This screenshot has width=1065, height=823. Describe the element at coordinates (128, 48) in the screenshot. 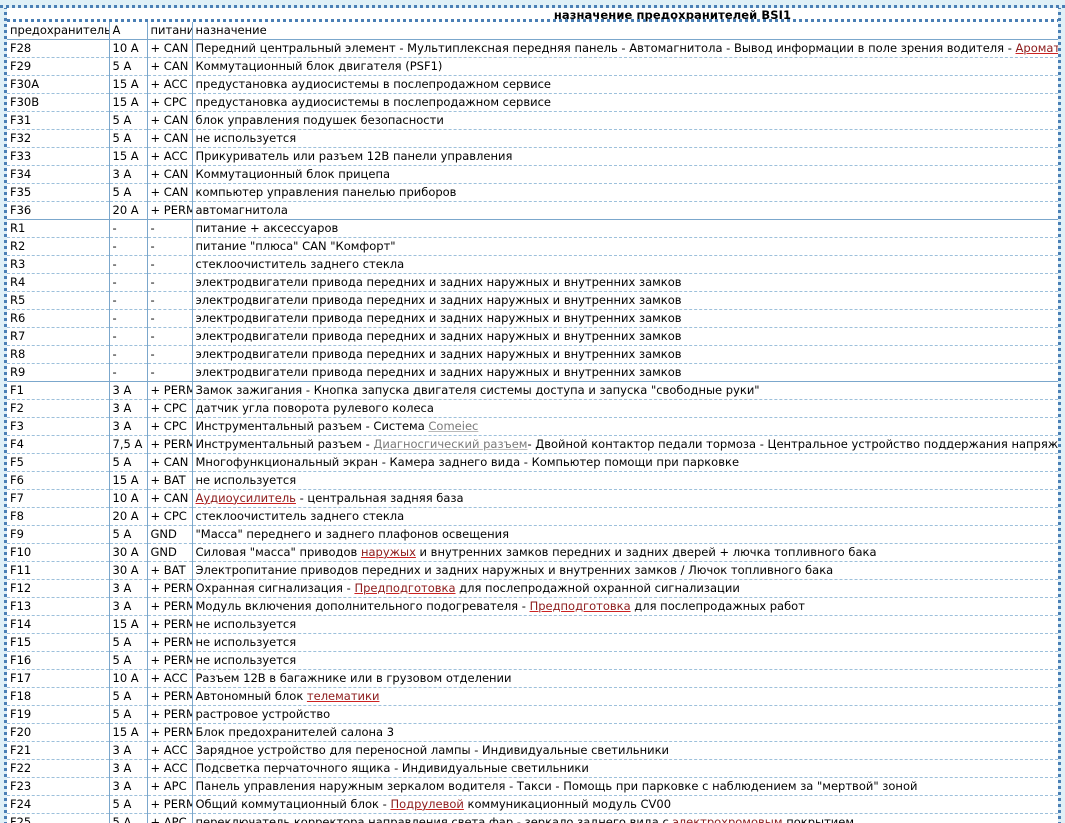

I see `cell-amperage: 10 A` at that location.